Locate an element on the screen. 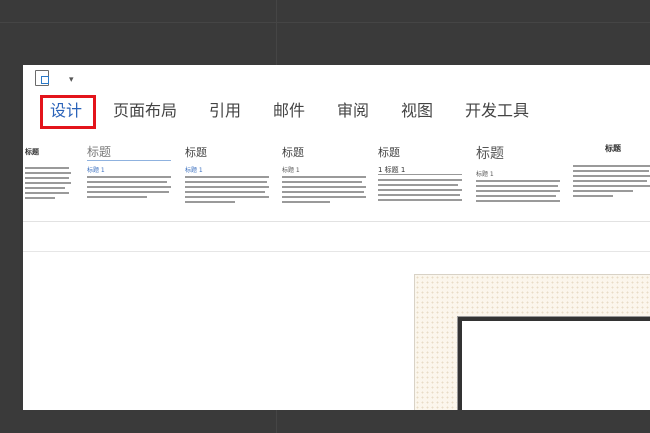  style-thumbnail: 标题 is located at coordinates (610, 178).